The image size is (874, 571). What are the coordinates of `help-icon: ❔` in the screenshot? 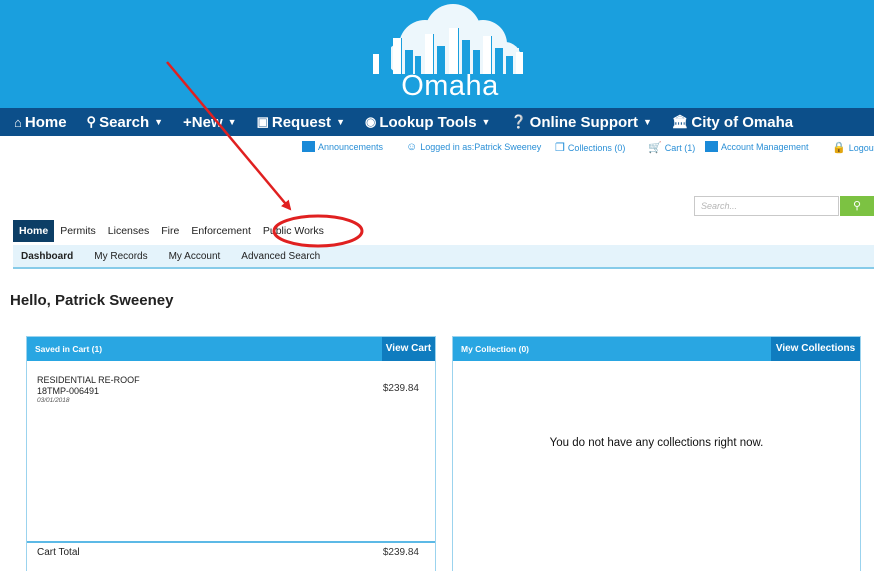 It's located at (518, 121).